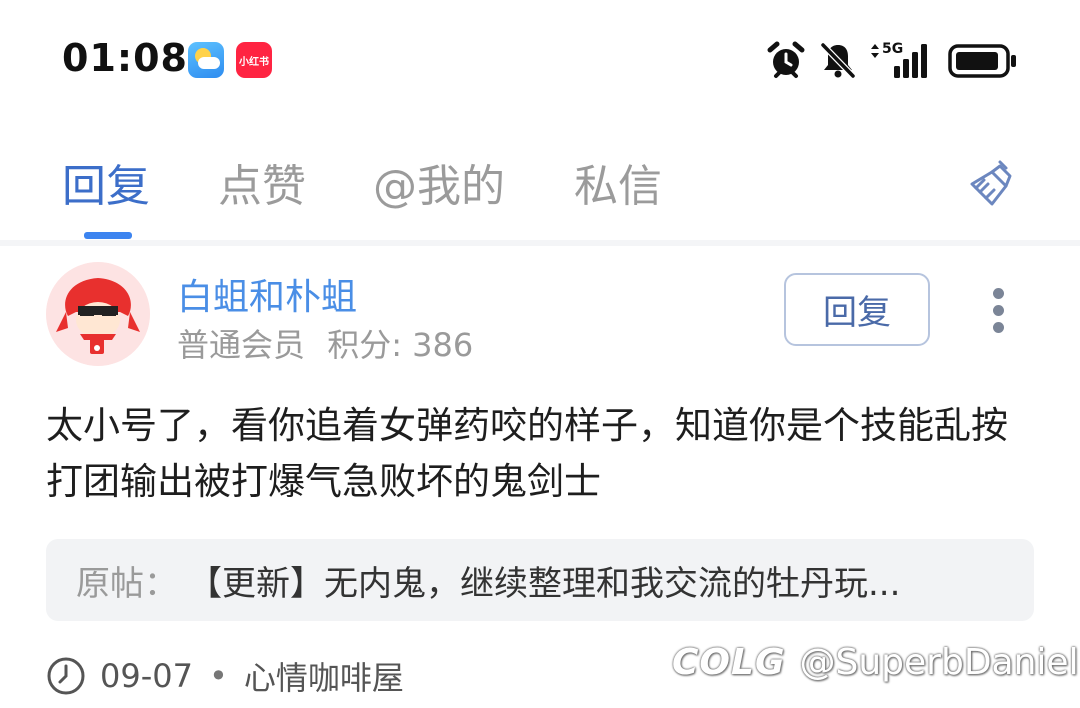  I want to click on weather-app-icon, so click(206, 60).